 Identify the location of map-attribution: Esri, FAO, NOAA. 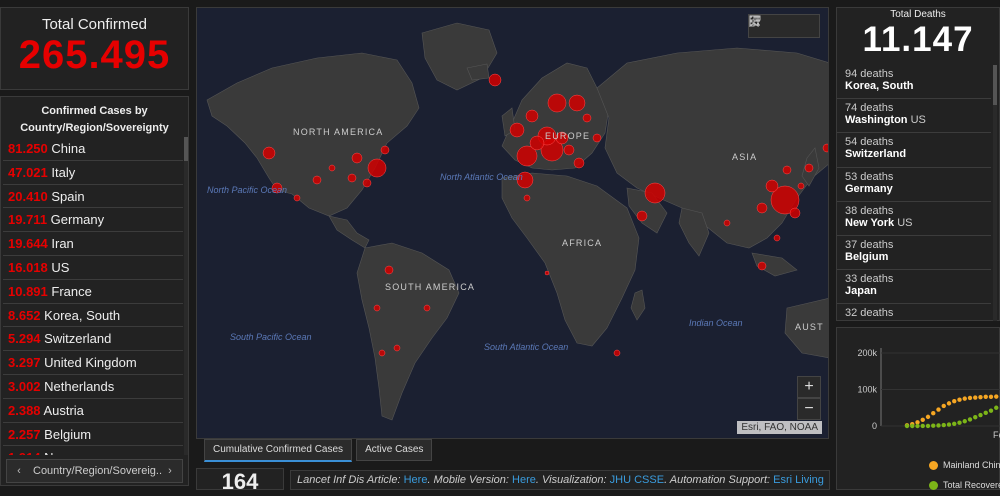
(779, 427).